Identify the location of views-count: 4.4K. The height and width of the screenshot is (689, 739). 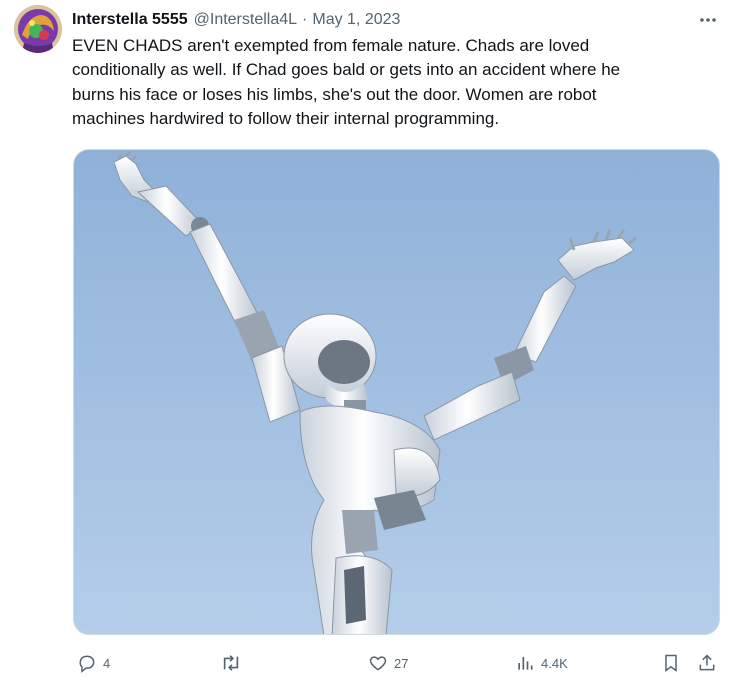
(554, 663).